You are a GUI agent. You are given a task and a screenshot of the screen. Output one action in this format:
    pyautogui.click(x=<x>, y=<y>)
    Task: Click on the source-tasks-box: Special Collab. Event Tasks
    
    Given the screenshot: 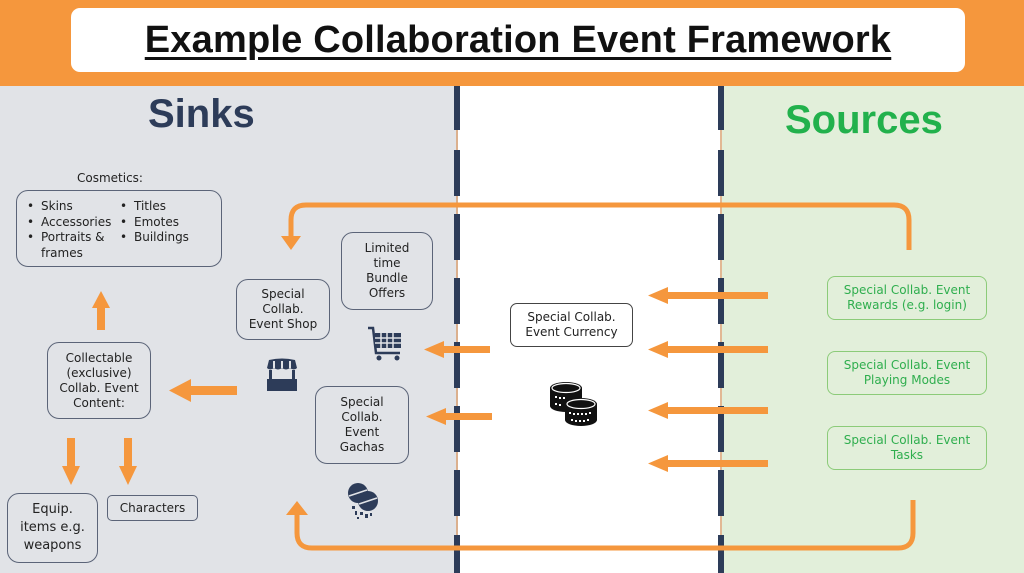 What is the action you would take?
    pyautogui.click(x=907, y=448)
    